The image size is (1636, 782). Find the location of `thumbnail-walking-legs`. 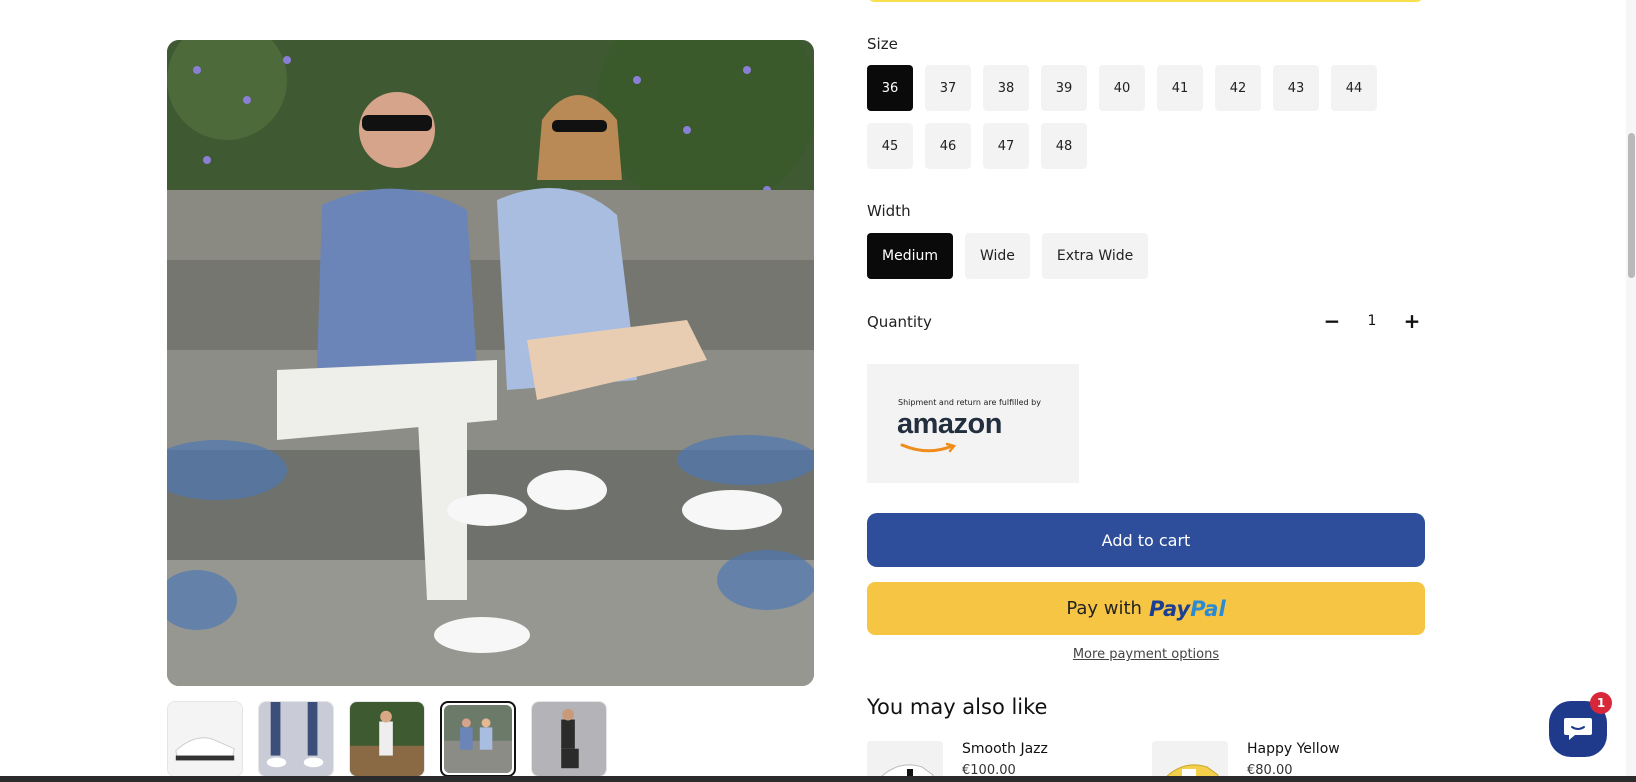

thumbnail-walking-legs is located at coordinates (296, 739).